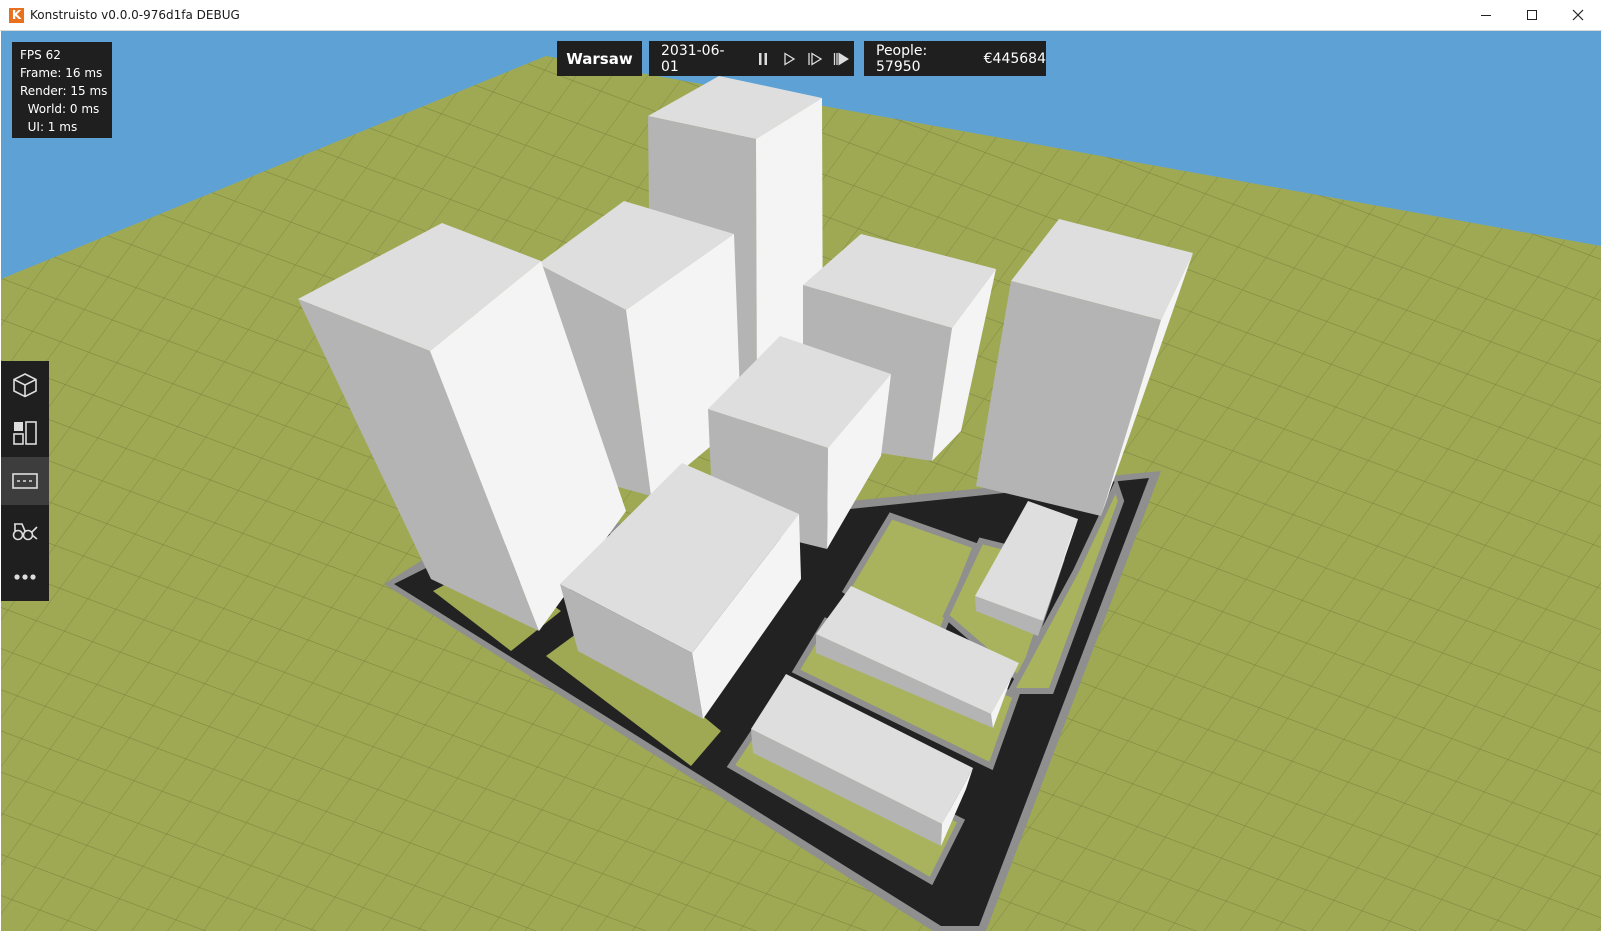  I want to click on minimize-button, so click(1486, 15).